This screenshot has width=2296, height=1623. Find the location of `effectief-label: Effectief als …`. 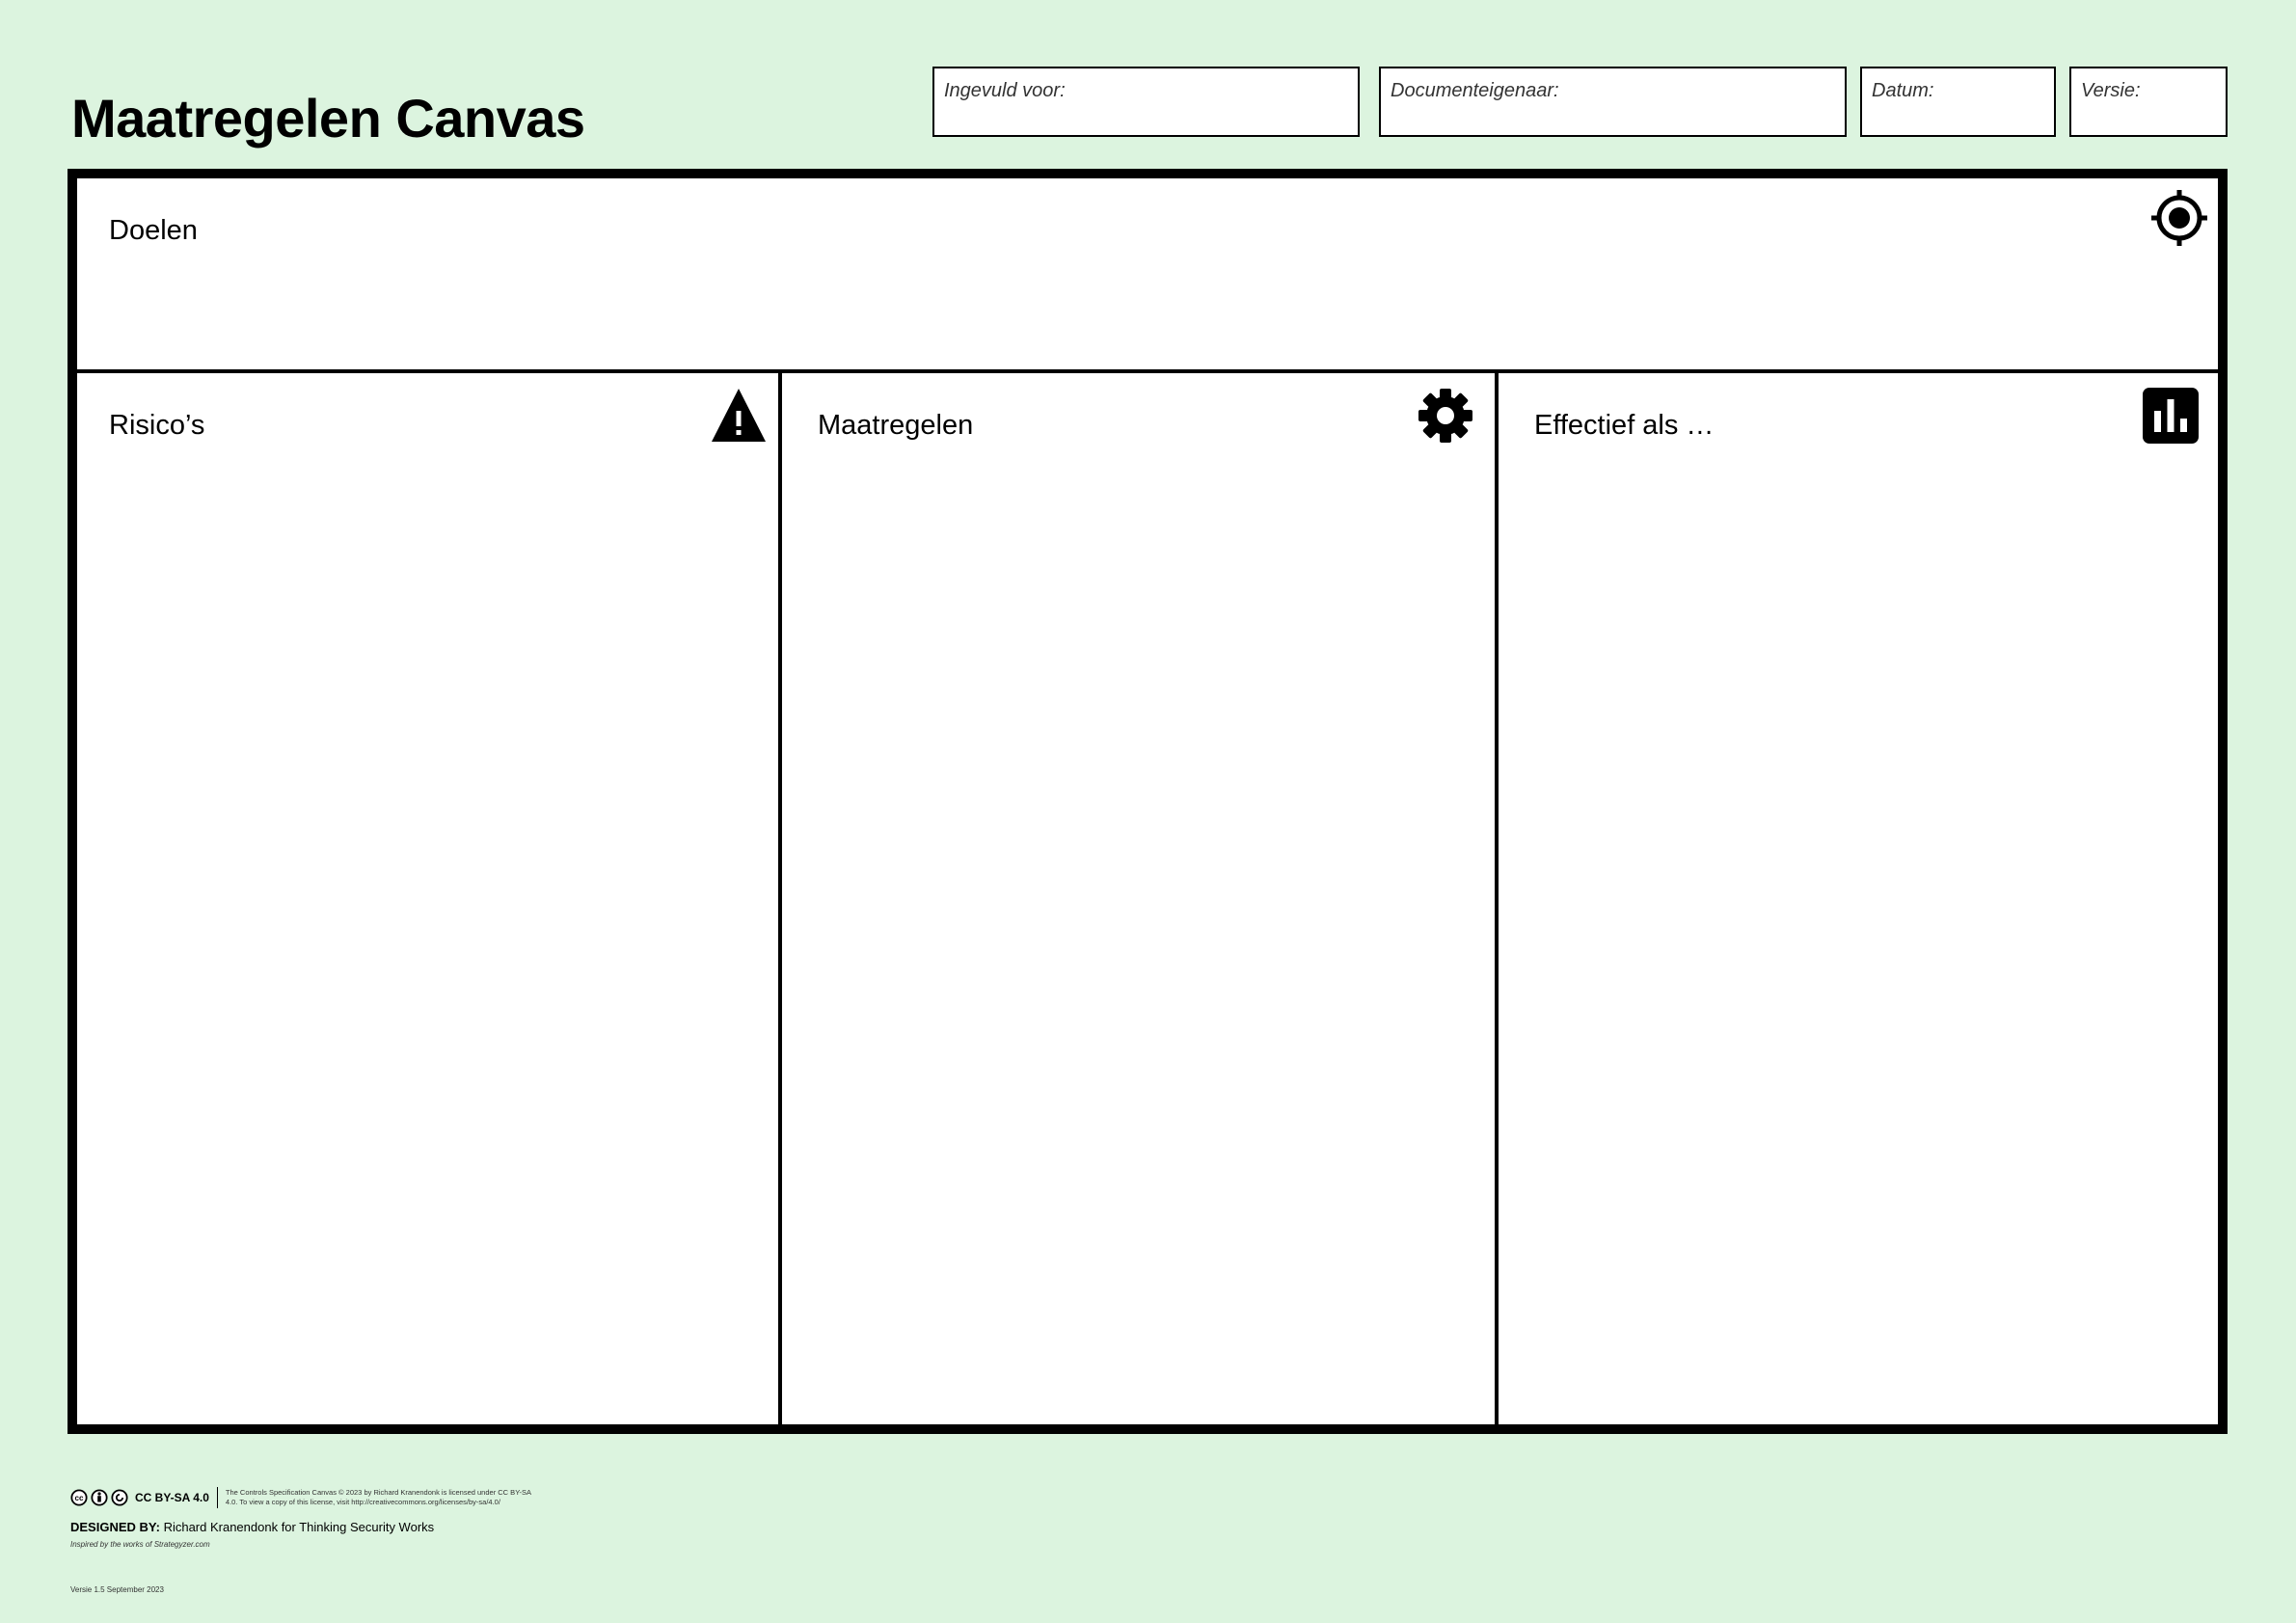

effectief-label: Effectief als … is located at coordinates (1624, 425).